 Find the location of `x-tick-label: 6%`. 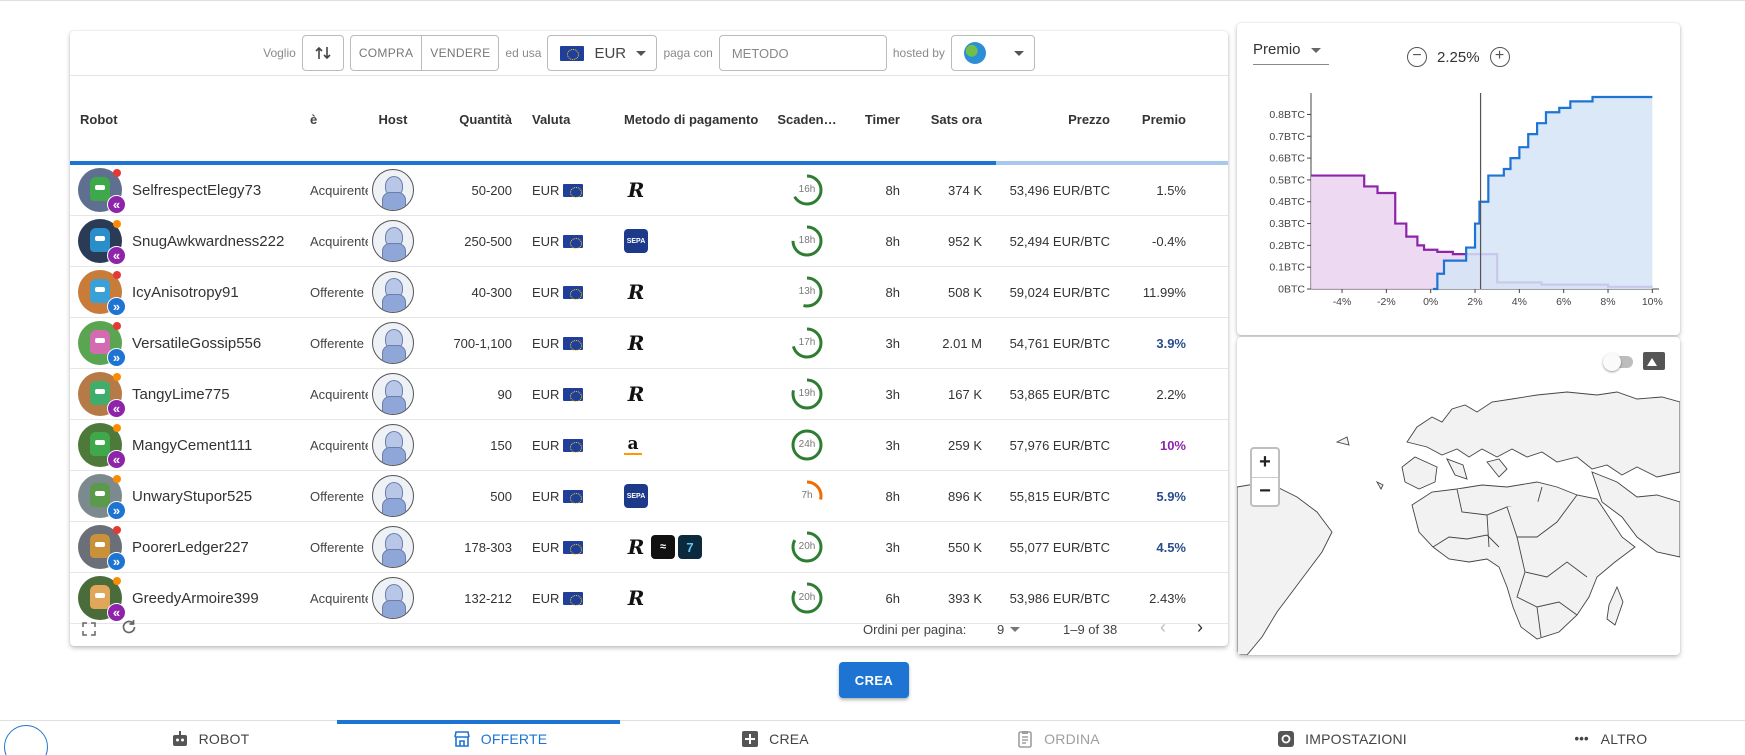

x-tick-label: 6% is located at coordinates (1563, 302).